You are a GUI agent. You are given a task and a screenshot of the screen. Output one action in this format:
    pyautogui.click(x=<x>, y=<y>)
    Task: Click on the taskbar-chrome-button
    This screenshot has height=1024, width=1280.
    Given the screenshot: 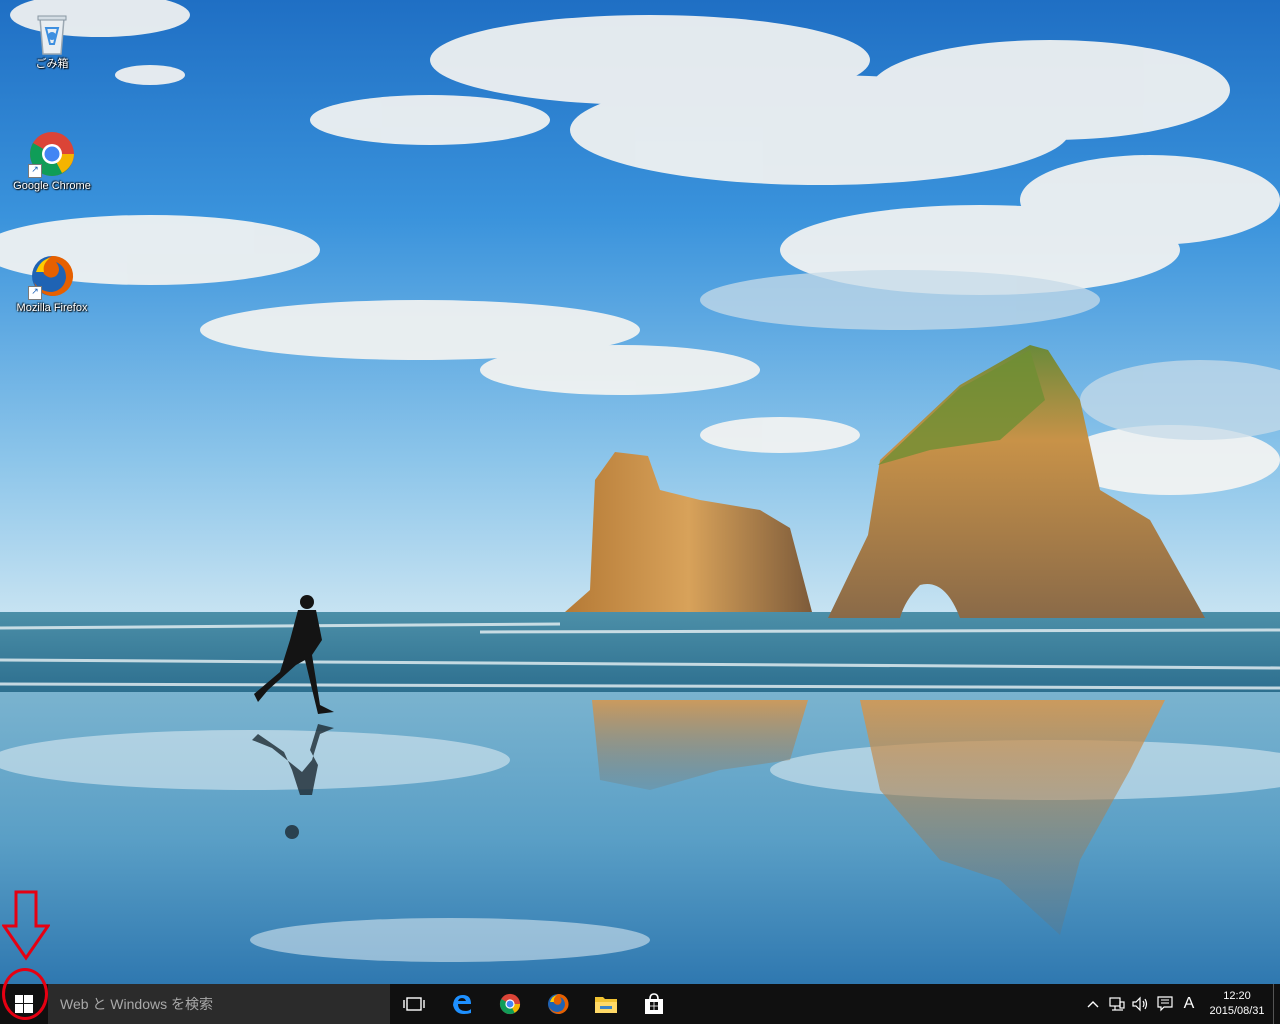 What is the action you would take?
    pyautogui.click(x=510, y=1004)
    